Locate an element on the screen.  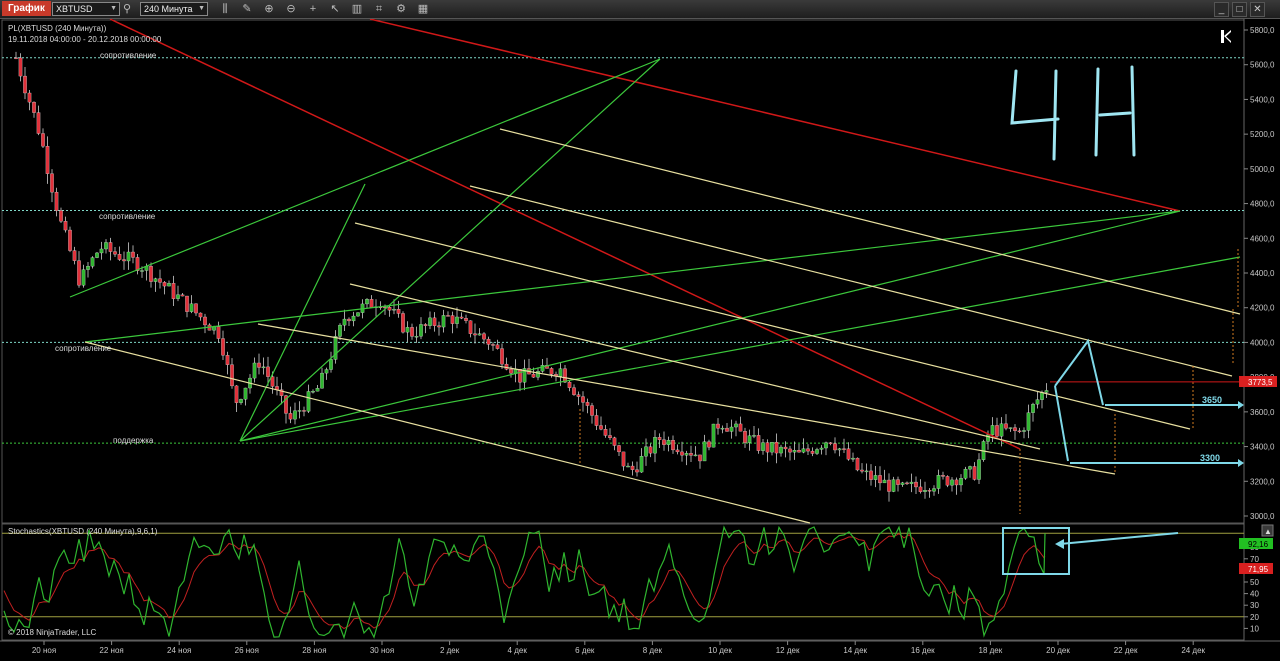
resistance-label-top: сопротивление is located at coordinates (128, 55).